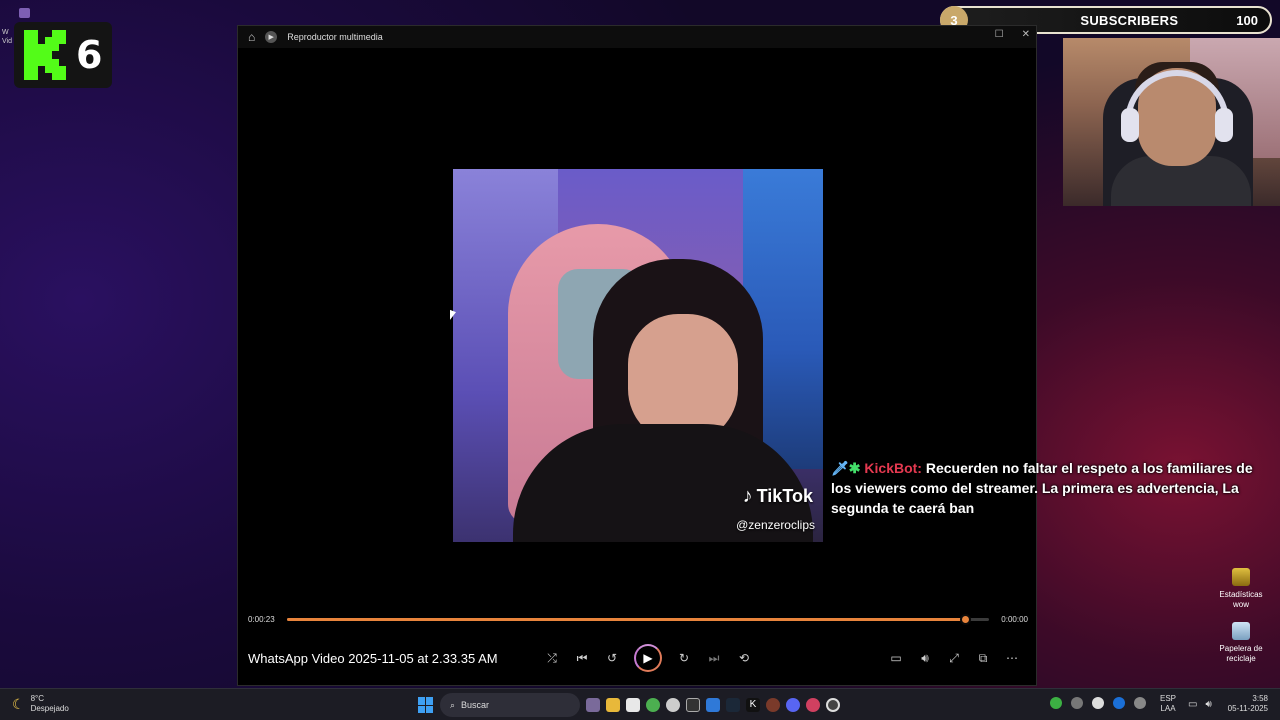 This screenshot has width=1280, height=720. Describe the element at coordinates (653, 705) in the screenshot. I see `chrome-icon` at that location.